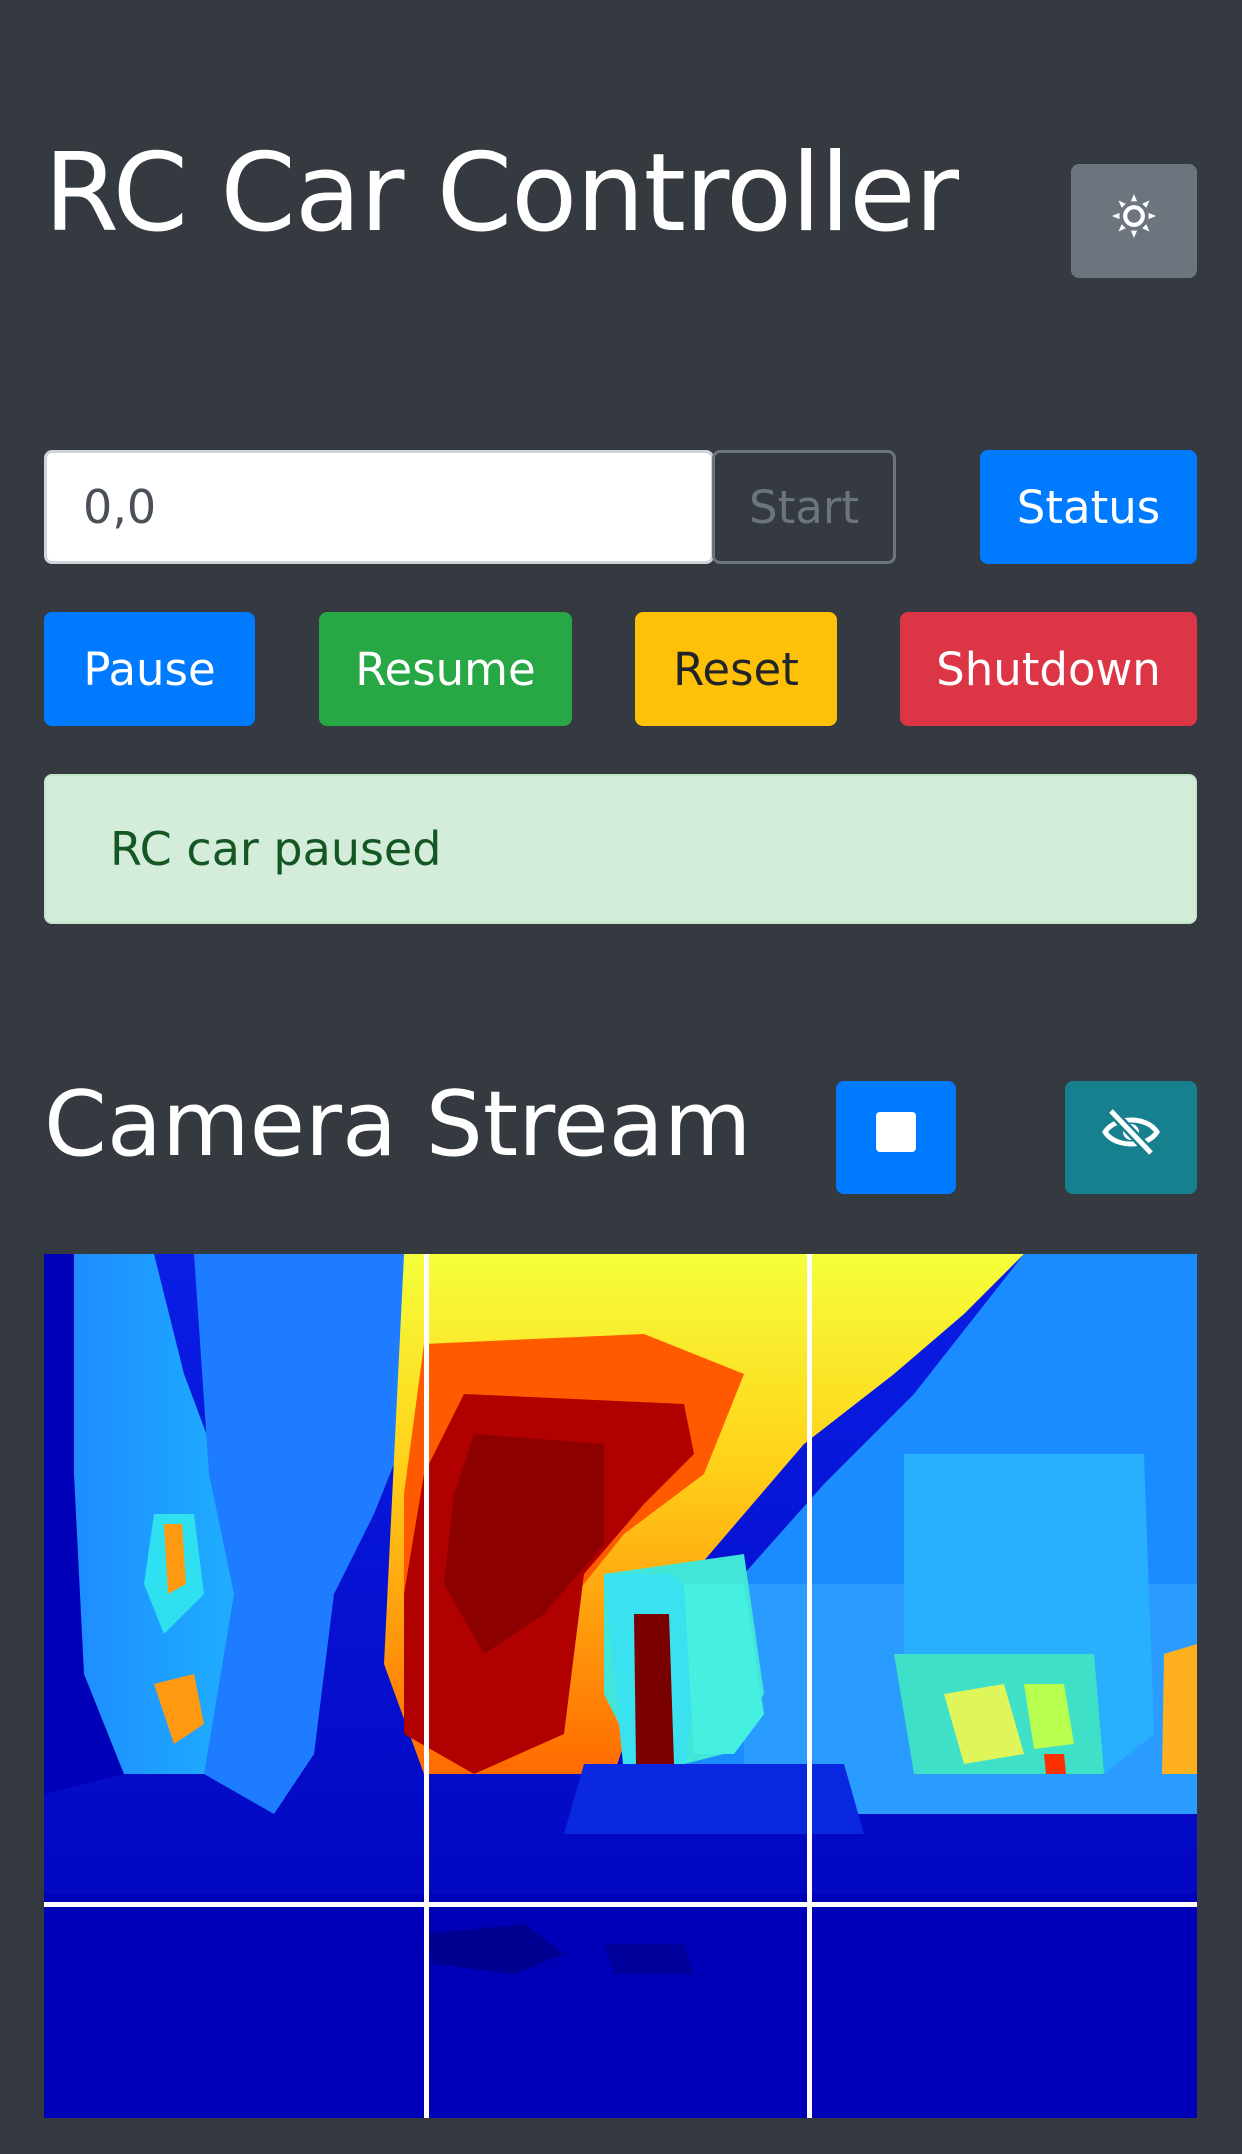 The image size is (1242, 2154). What do you see at coordinates (804, 507) in the screenshot?
I see `start-button: Start` at bounding box center [804, 507].